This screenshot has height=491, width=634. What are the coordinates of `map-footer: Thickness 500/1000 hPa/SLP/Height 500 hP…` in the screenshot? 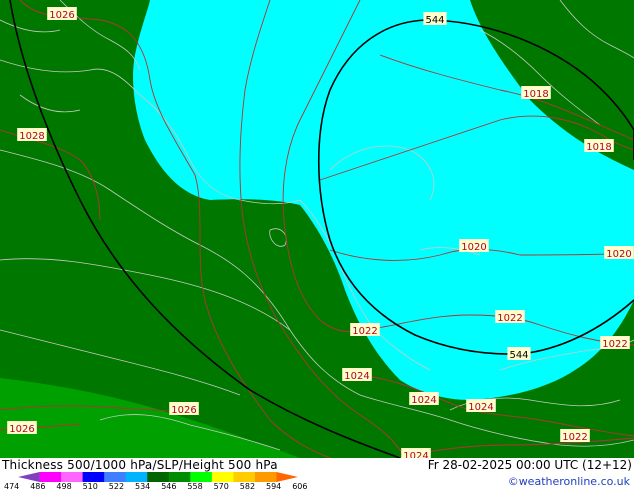 It's located at (317, 474).